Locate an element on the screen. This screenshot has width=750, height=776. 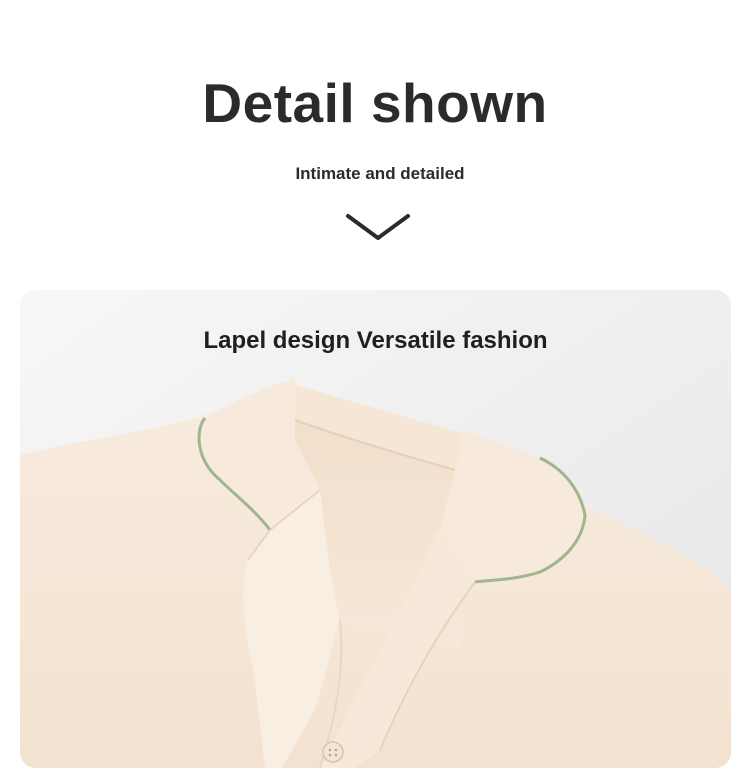
chevron-down-icon is located at coordinates (378, 227).